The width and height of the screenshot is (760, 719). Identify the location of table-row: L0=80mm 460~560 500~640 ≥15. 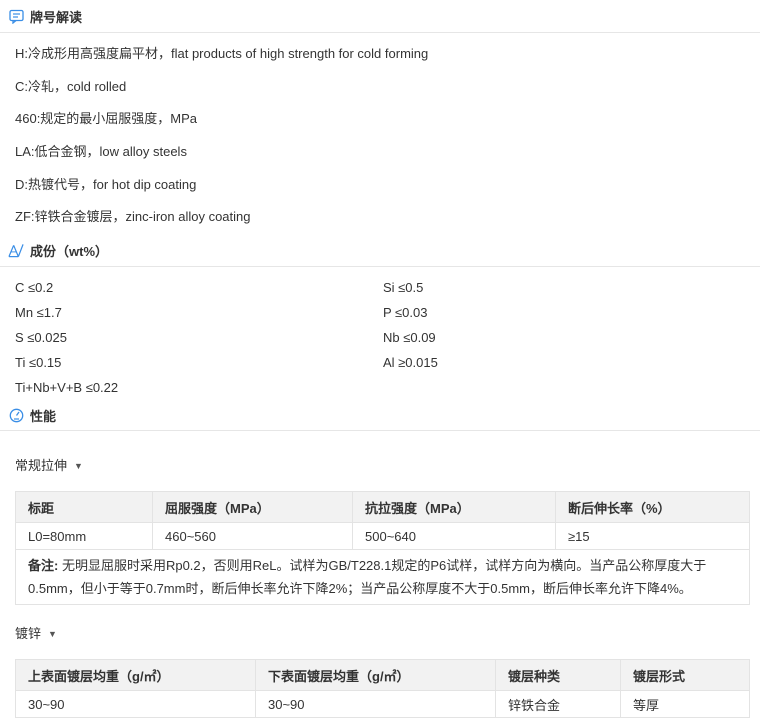
(382, 536).